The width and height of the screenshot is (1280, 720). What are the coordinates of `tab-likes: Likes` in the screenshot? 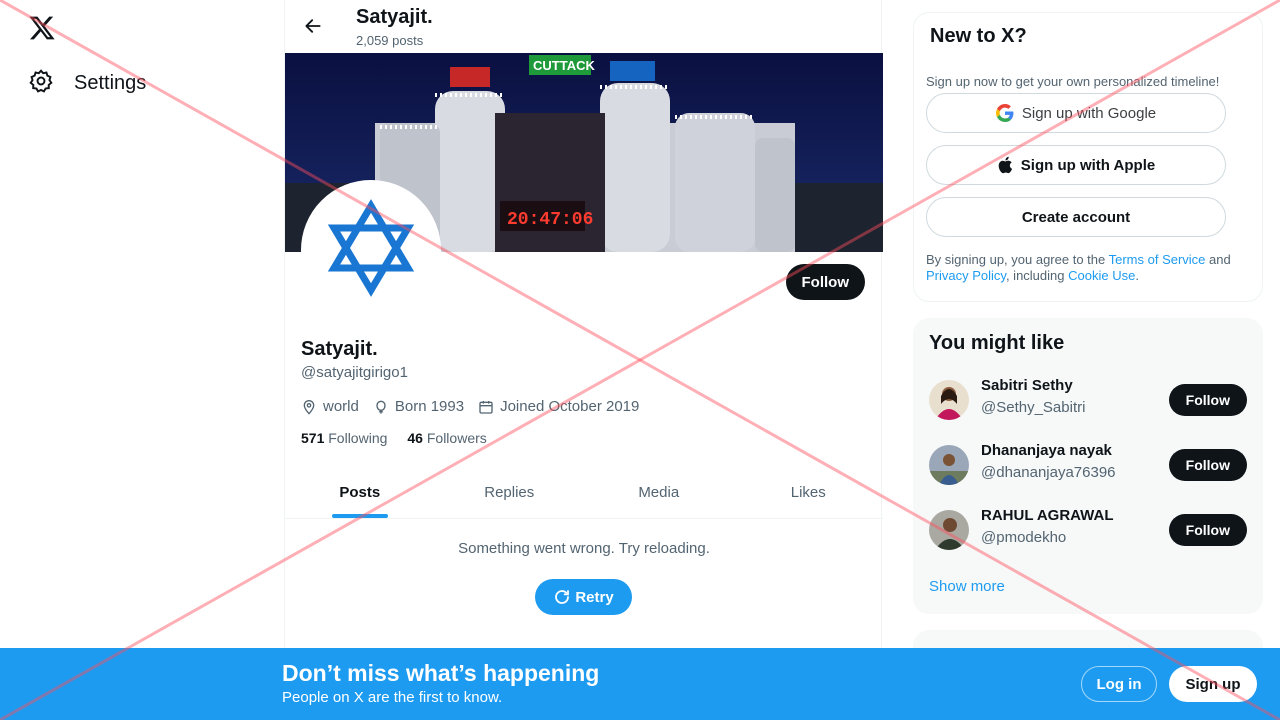 It's located at (809, 492).